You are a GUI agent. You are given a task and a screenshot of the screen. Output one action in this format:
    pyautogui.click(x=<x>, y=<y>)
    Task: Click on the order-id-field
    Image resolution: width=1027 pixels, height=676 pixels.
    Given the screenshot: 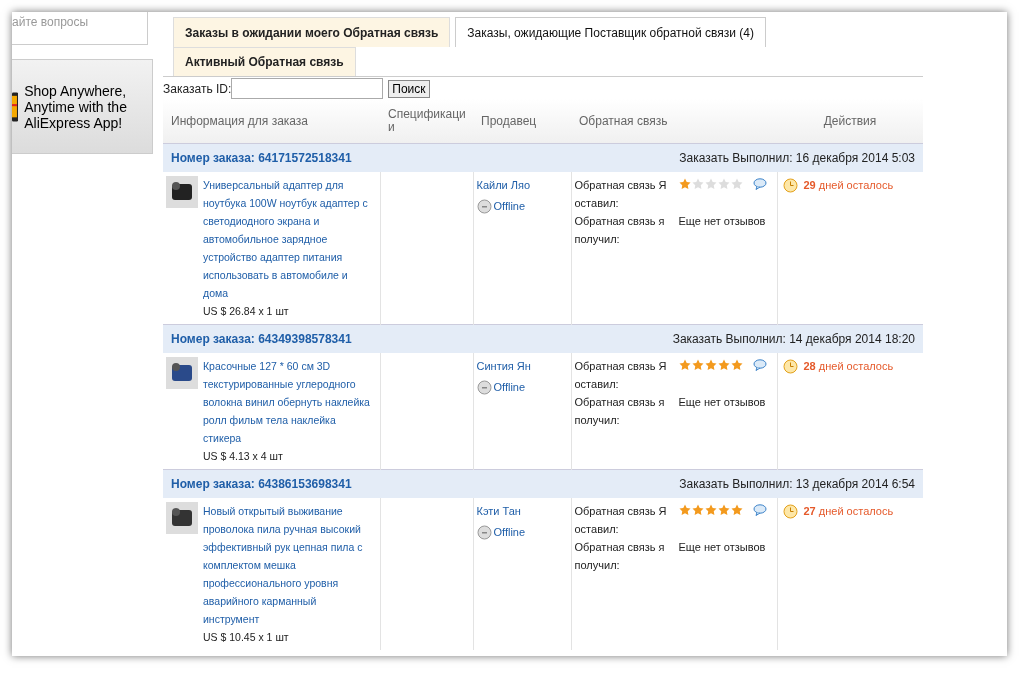 What is the action you would take?
    pyautogui.click(x=307, y=88)
    